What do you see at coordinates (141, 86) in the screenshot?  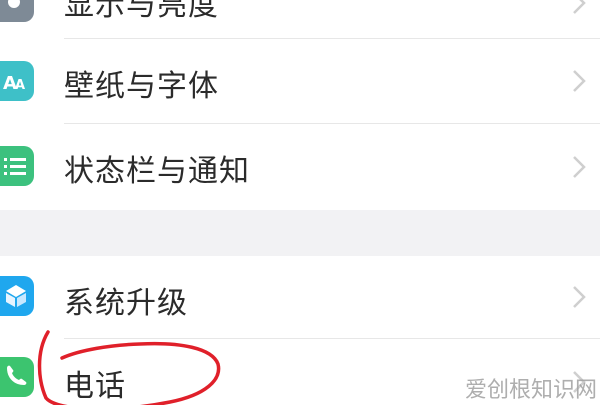 I see `settings-item-label: 壁纸与字体` at bounding box center [141, 86].